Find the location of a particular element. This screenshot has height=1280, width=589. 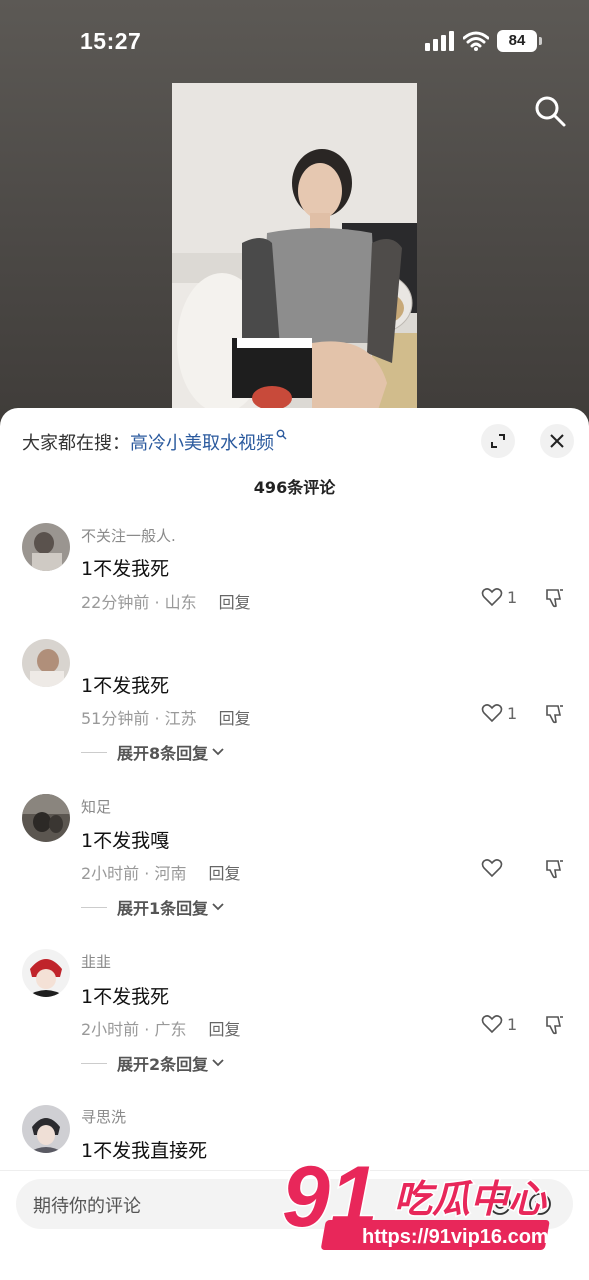

close-button is located at coordinates (557, 441).